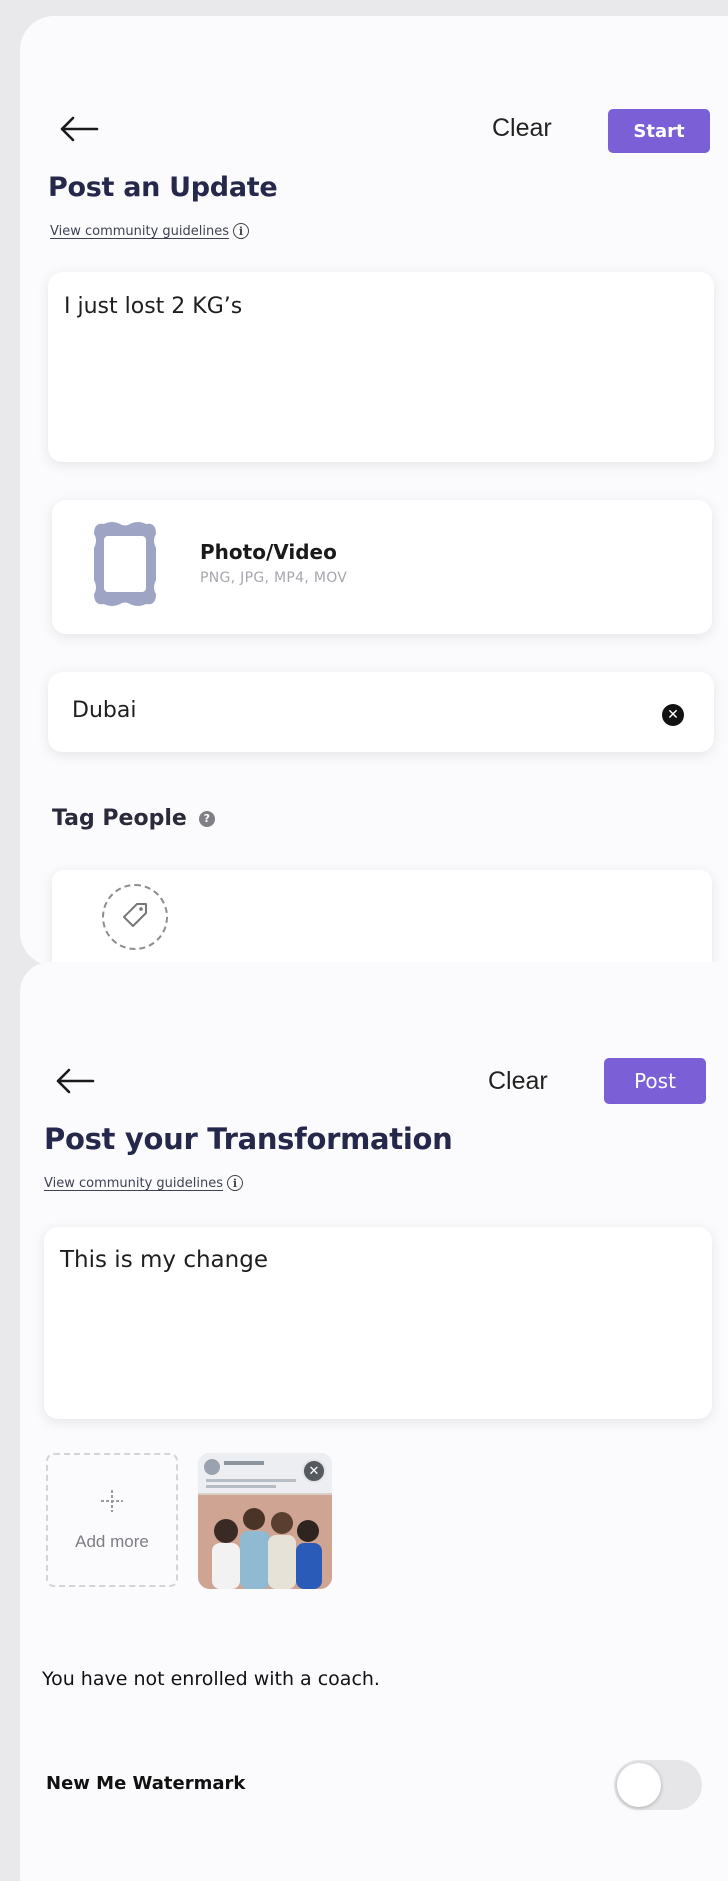  Describe the element at coordinates (274, 578) in the screenshot. I see `media-formats: PNG, JPG, MP4, MOV` at that location.